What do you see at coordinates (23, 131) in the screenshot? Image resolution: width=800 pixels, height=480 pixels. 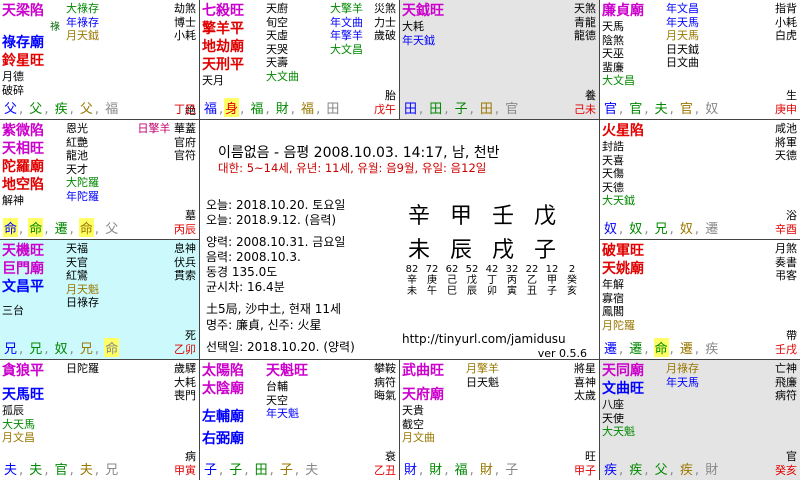 I see `star-ziwei: 紫微陷` at bounding box center [23, 131].